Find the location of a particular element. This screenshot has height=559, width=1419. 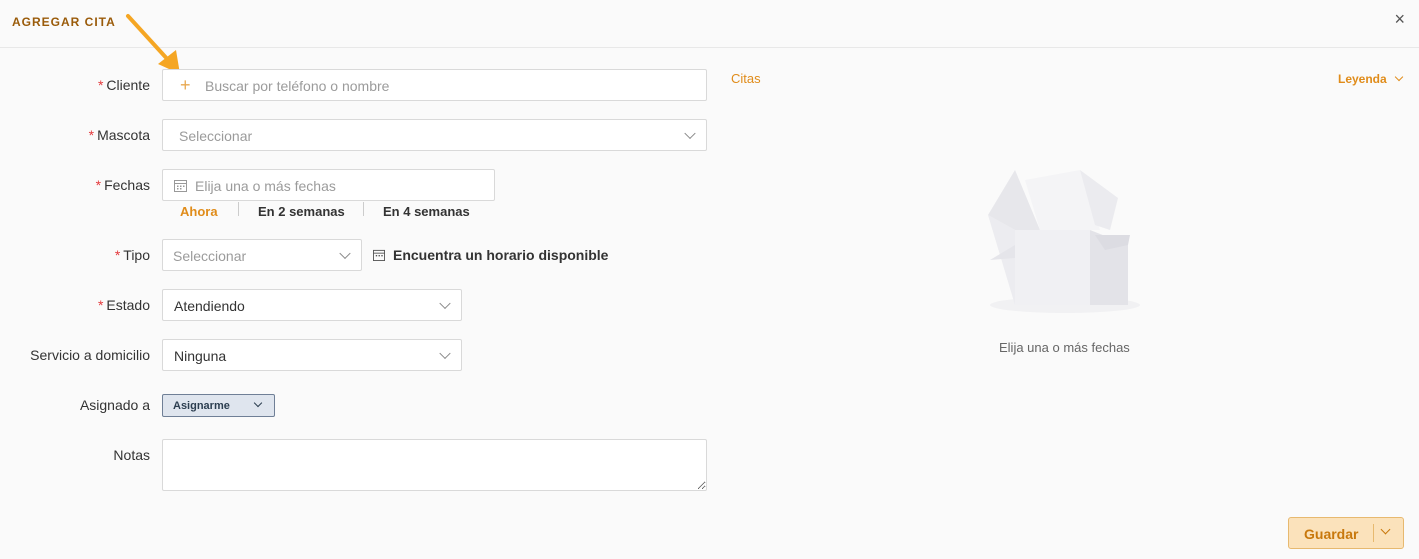

estado-label: * Estado is located at coordinates (123, 305).